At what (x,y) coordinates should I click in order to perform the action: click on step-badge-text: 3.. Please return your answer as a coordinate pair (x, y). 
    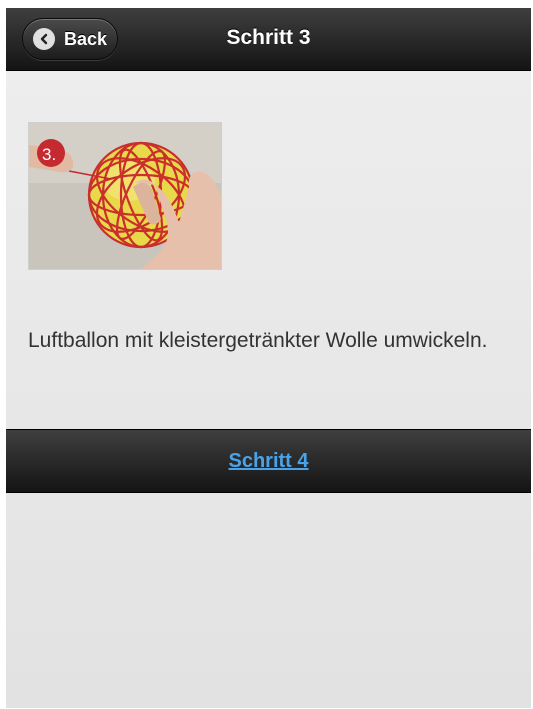
    Looking at the image, I should click on (49, 154).